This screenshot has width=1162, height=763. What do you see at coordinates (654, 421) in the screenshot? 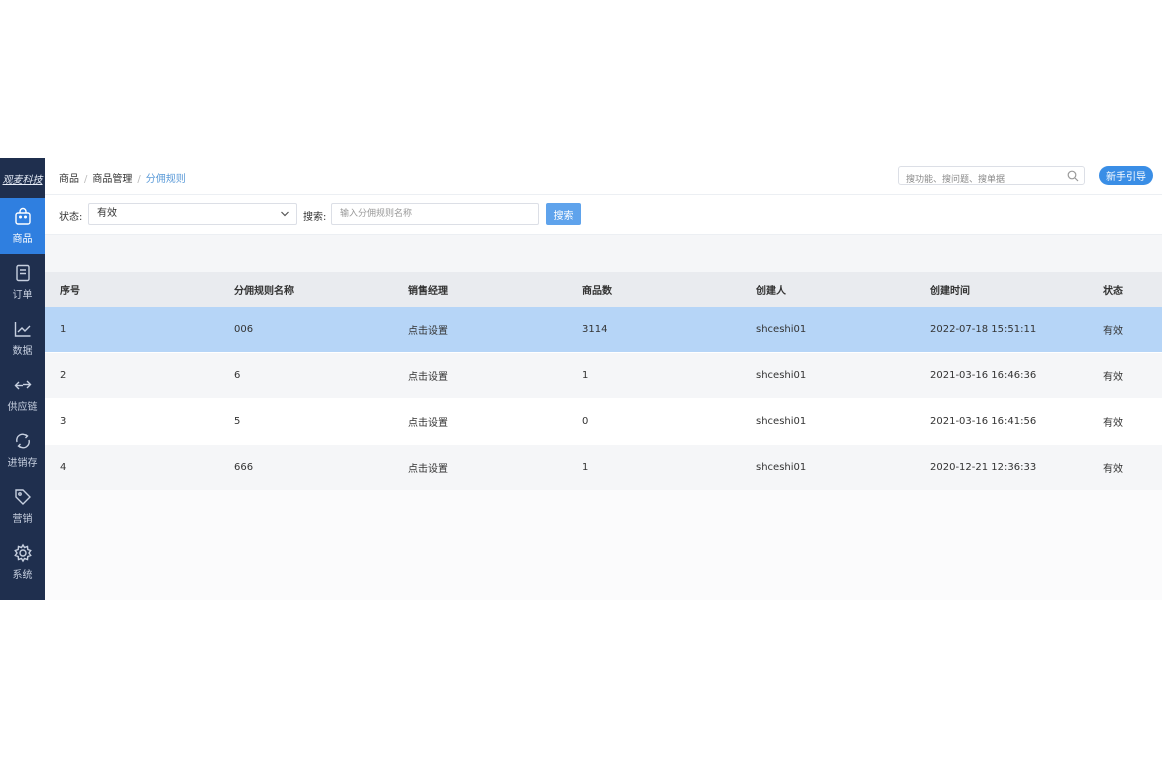
I see `cell-goods-count: 0` at bounding box center [654, 421].